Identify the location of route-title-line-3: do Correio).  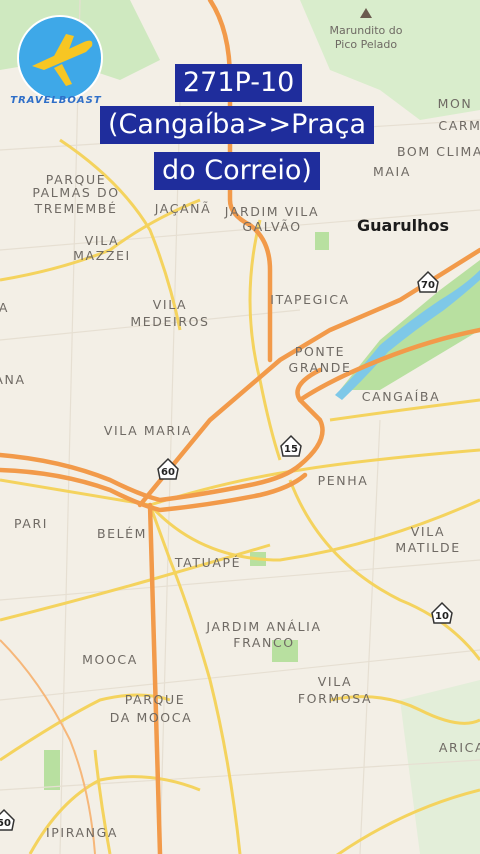
(237, 171).